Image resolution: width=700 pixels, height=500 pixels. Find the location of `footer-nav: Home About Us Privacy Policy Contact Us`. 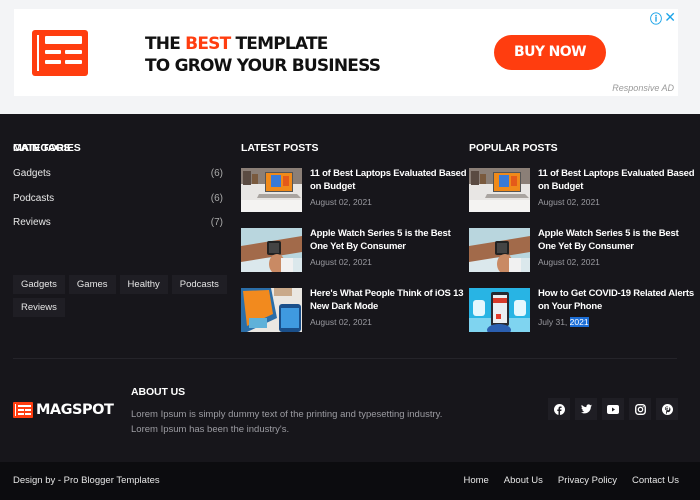

footer-nav: Home About Us Privacy Policy Contact Us is located at coordinates (571, 480).